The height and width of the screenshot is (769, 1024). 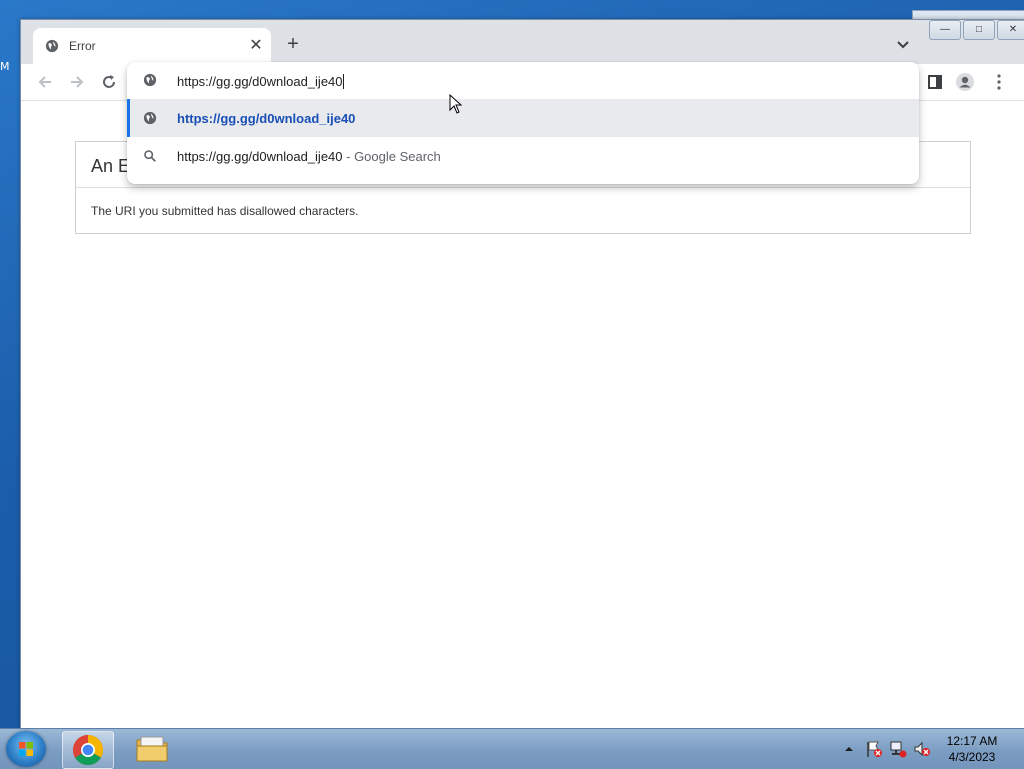 I want to click on suggestion-url: https://gg.gg/d0wnload_ije40, so click(x=523, y=118).